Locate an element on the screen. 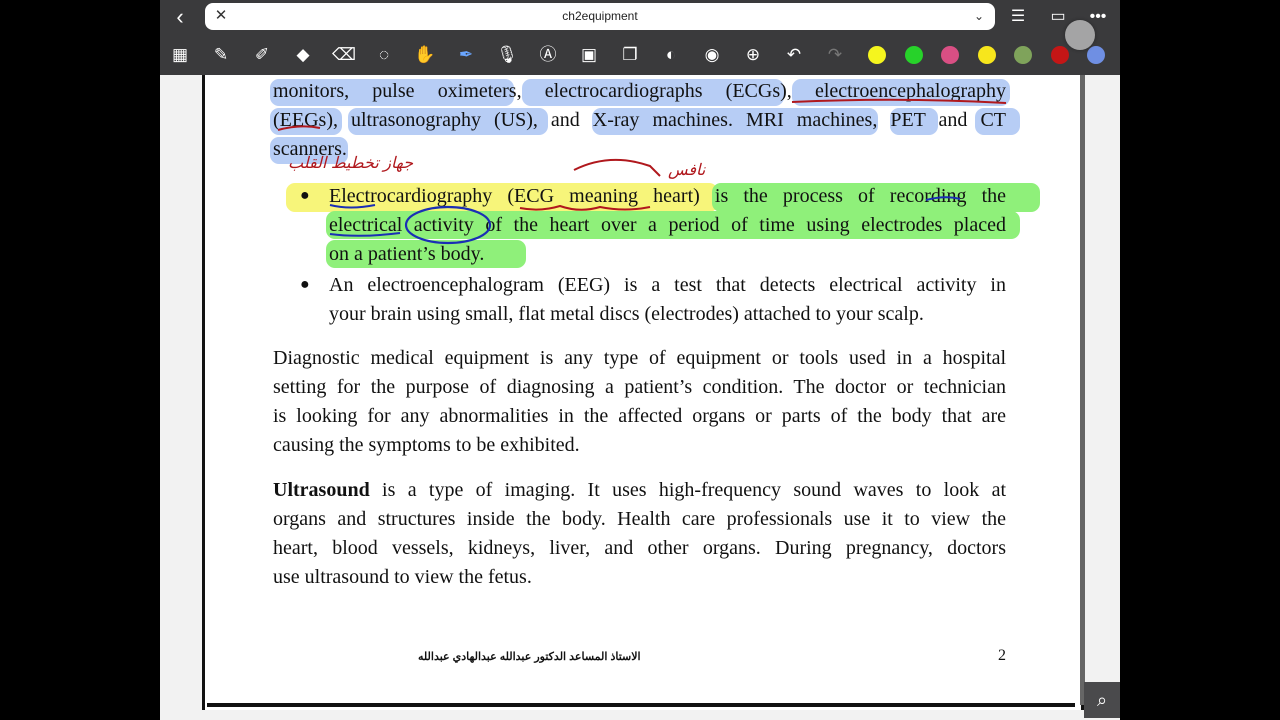 The width and height of the screenshot is (1280, 720). zoom-icon: ⌕ is located at coordinates (1102, 700).